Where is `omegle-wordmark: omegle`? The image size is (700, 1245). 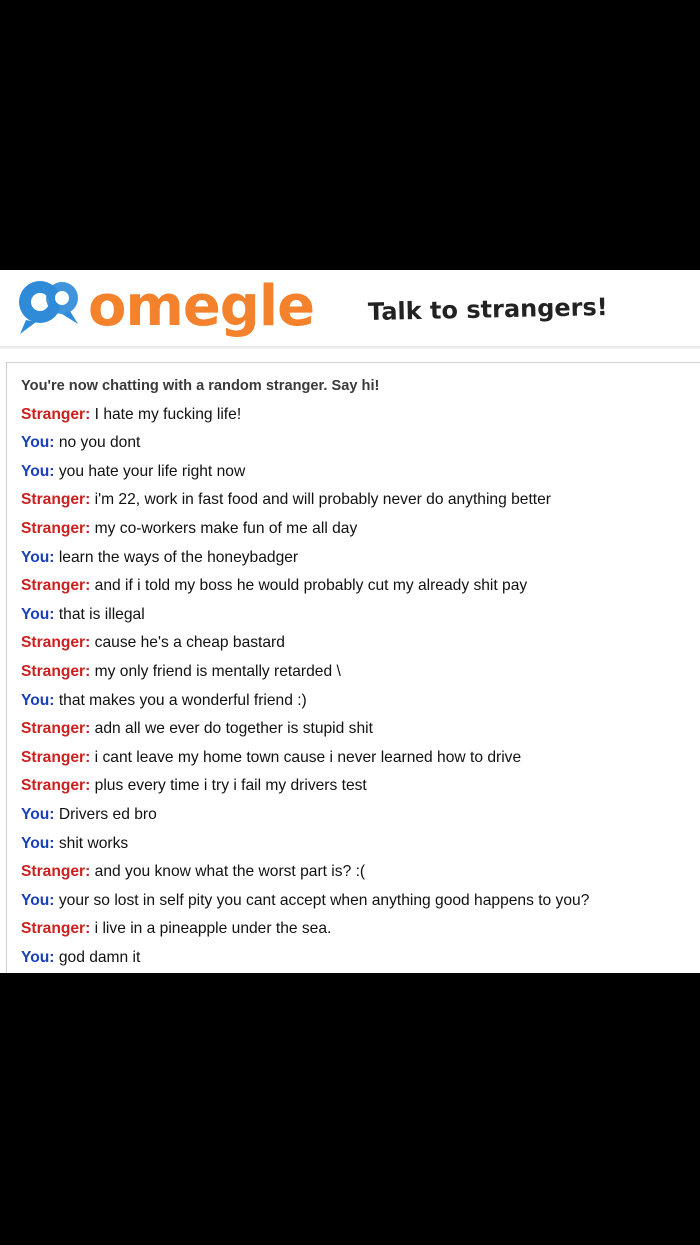
omegle-wordmark: omegle is located at coordinates (201, 306).